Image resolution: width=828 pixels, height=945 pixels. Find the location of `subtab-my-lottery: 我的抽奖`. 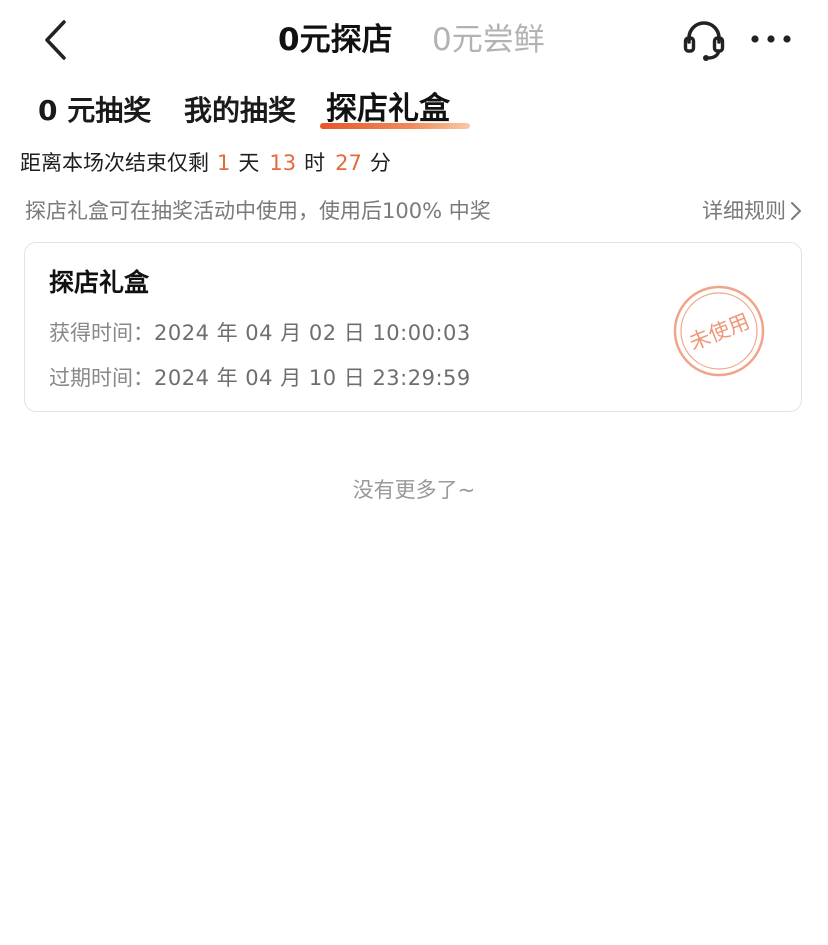

subtab-my-lottery: 我的抽奖 is located at coordinates (240, 111).